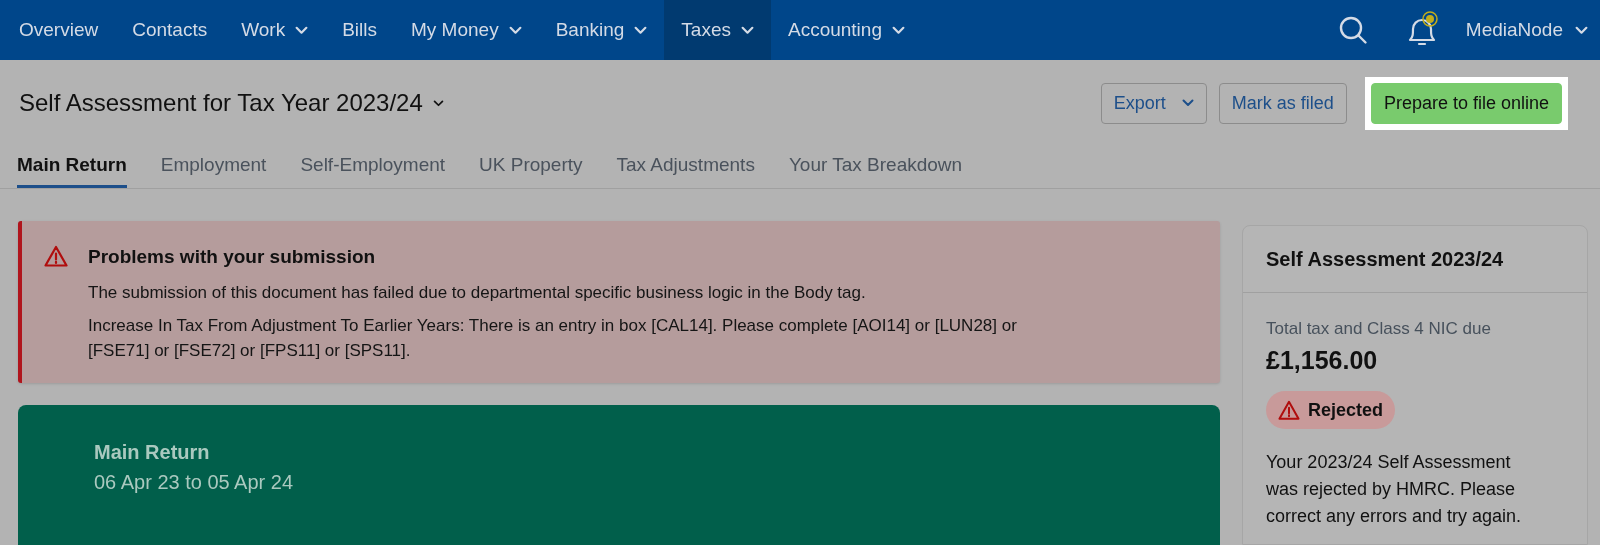 Image resolution: width=1600 pixels, height=545 pixels. What do you see at coordinates (152, 452) in the screenshot?
I see `return-title: Main Return` at bounding box center [152, 452].